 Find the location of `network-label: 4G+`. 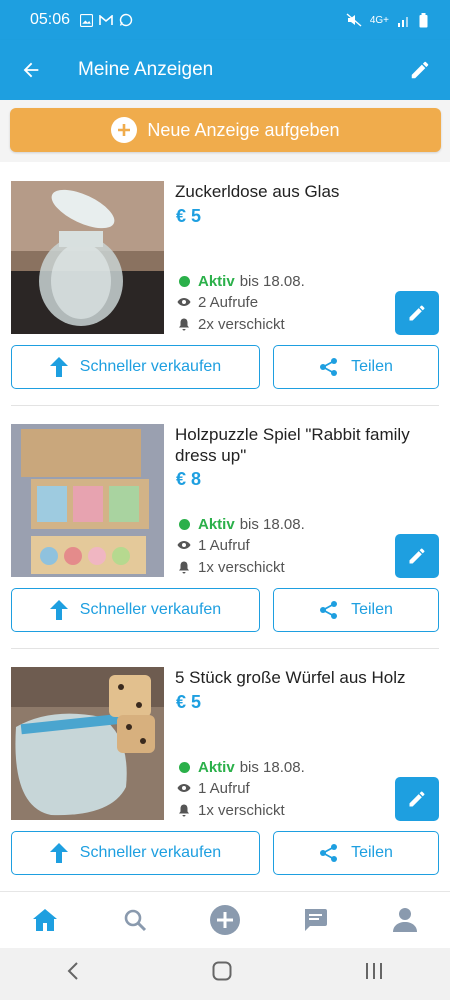

network-label: 4G+ is located at coordinates (379, 20).